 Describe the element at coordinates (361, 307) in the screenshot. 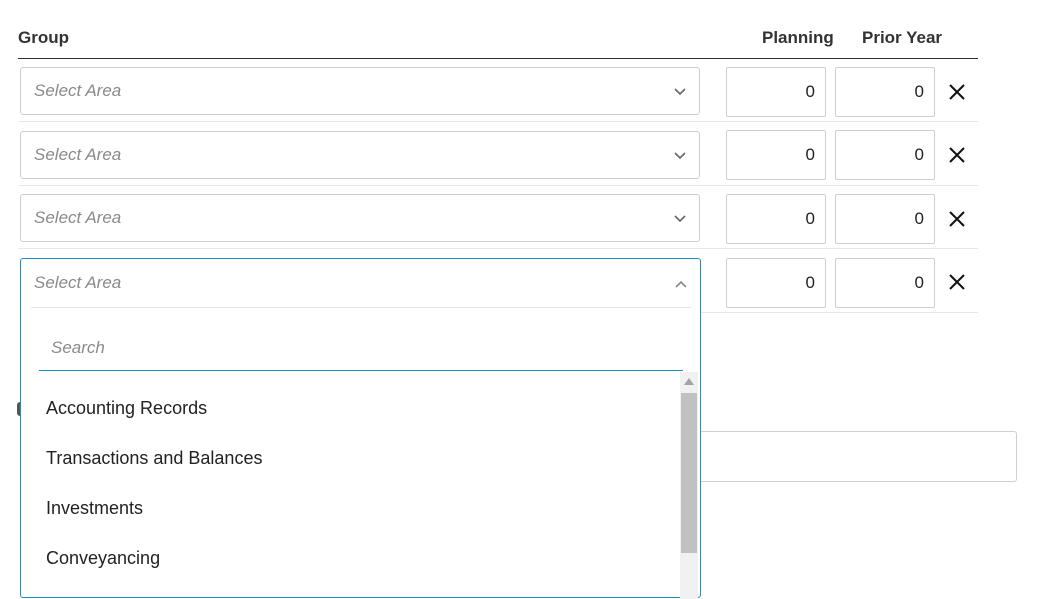

I see `dropdown-divider` at that location.